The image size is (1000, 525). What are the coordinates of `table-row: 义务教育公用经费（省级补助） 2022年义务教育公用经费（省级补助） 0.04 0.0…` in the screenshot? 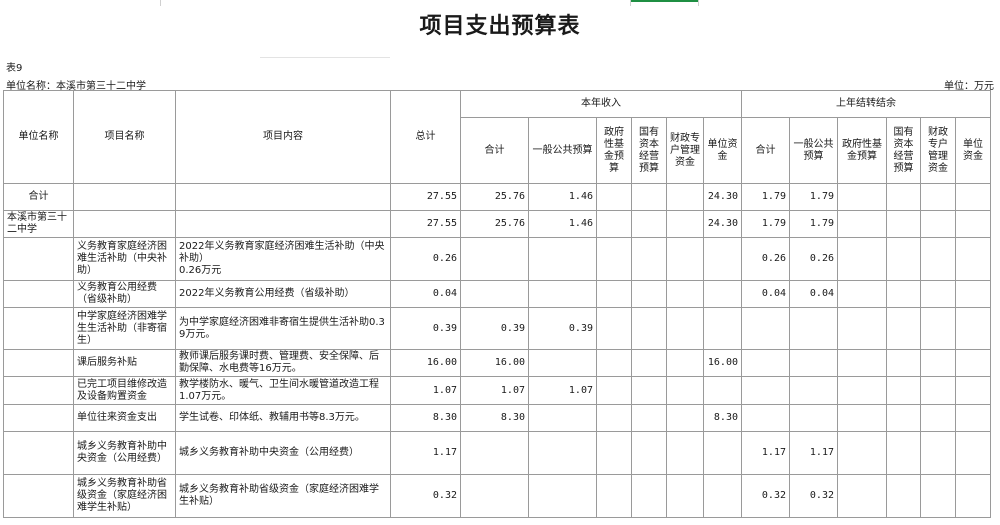 It's located at (497, 294).